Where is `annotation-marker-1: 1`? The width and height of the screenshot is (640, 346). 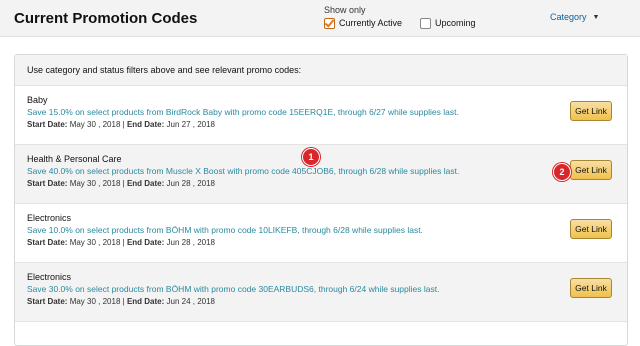 annotation-marker-1: 1 is located at coordinates (311, 157).